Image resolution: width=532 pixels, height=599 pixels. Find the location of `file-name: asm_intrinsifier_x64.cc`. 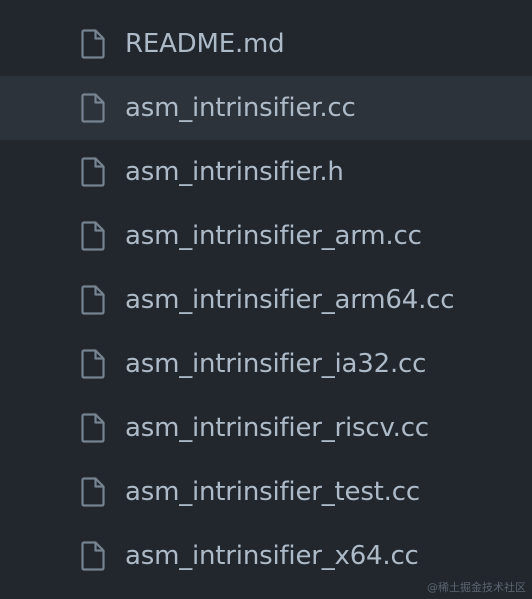

file-name: asm_intrinsifier_x64.cc is located at coordinates (272, 556).